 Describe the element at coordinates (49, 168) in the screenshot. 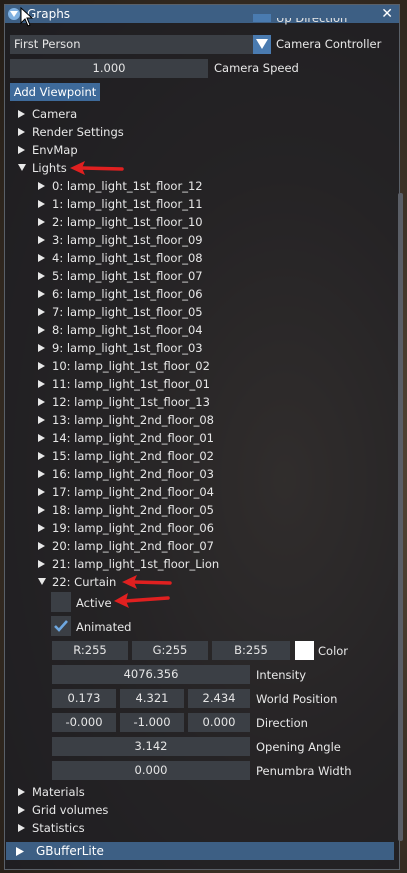

I see `section-label: Lights` at that location.